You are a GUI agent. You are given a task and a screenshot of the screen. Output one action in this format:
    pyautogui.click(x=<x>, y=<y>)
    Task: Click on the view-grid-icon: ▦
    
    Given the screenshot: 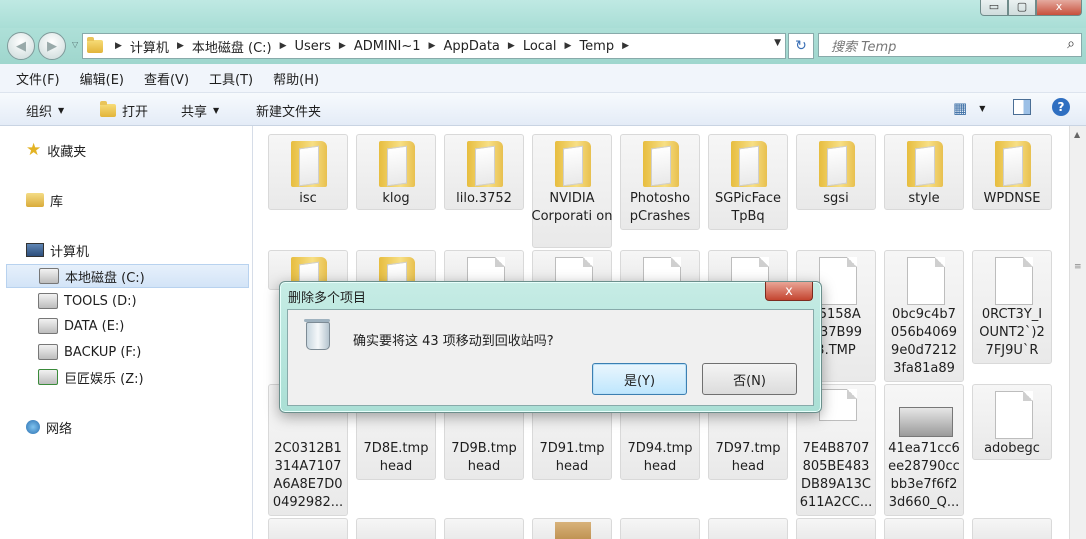 What is the action you would take?
    pyautogui.click(x=960, y=108)
    